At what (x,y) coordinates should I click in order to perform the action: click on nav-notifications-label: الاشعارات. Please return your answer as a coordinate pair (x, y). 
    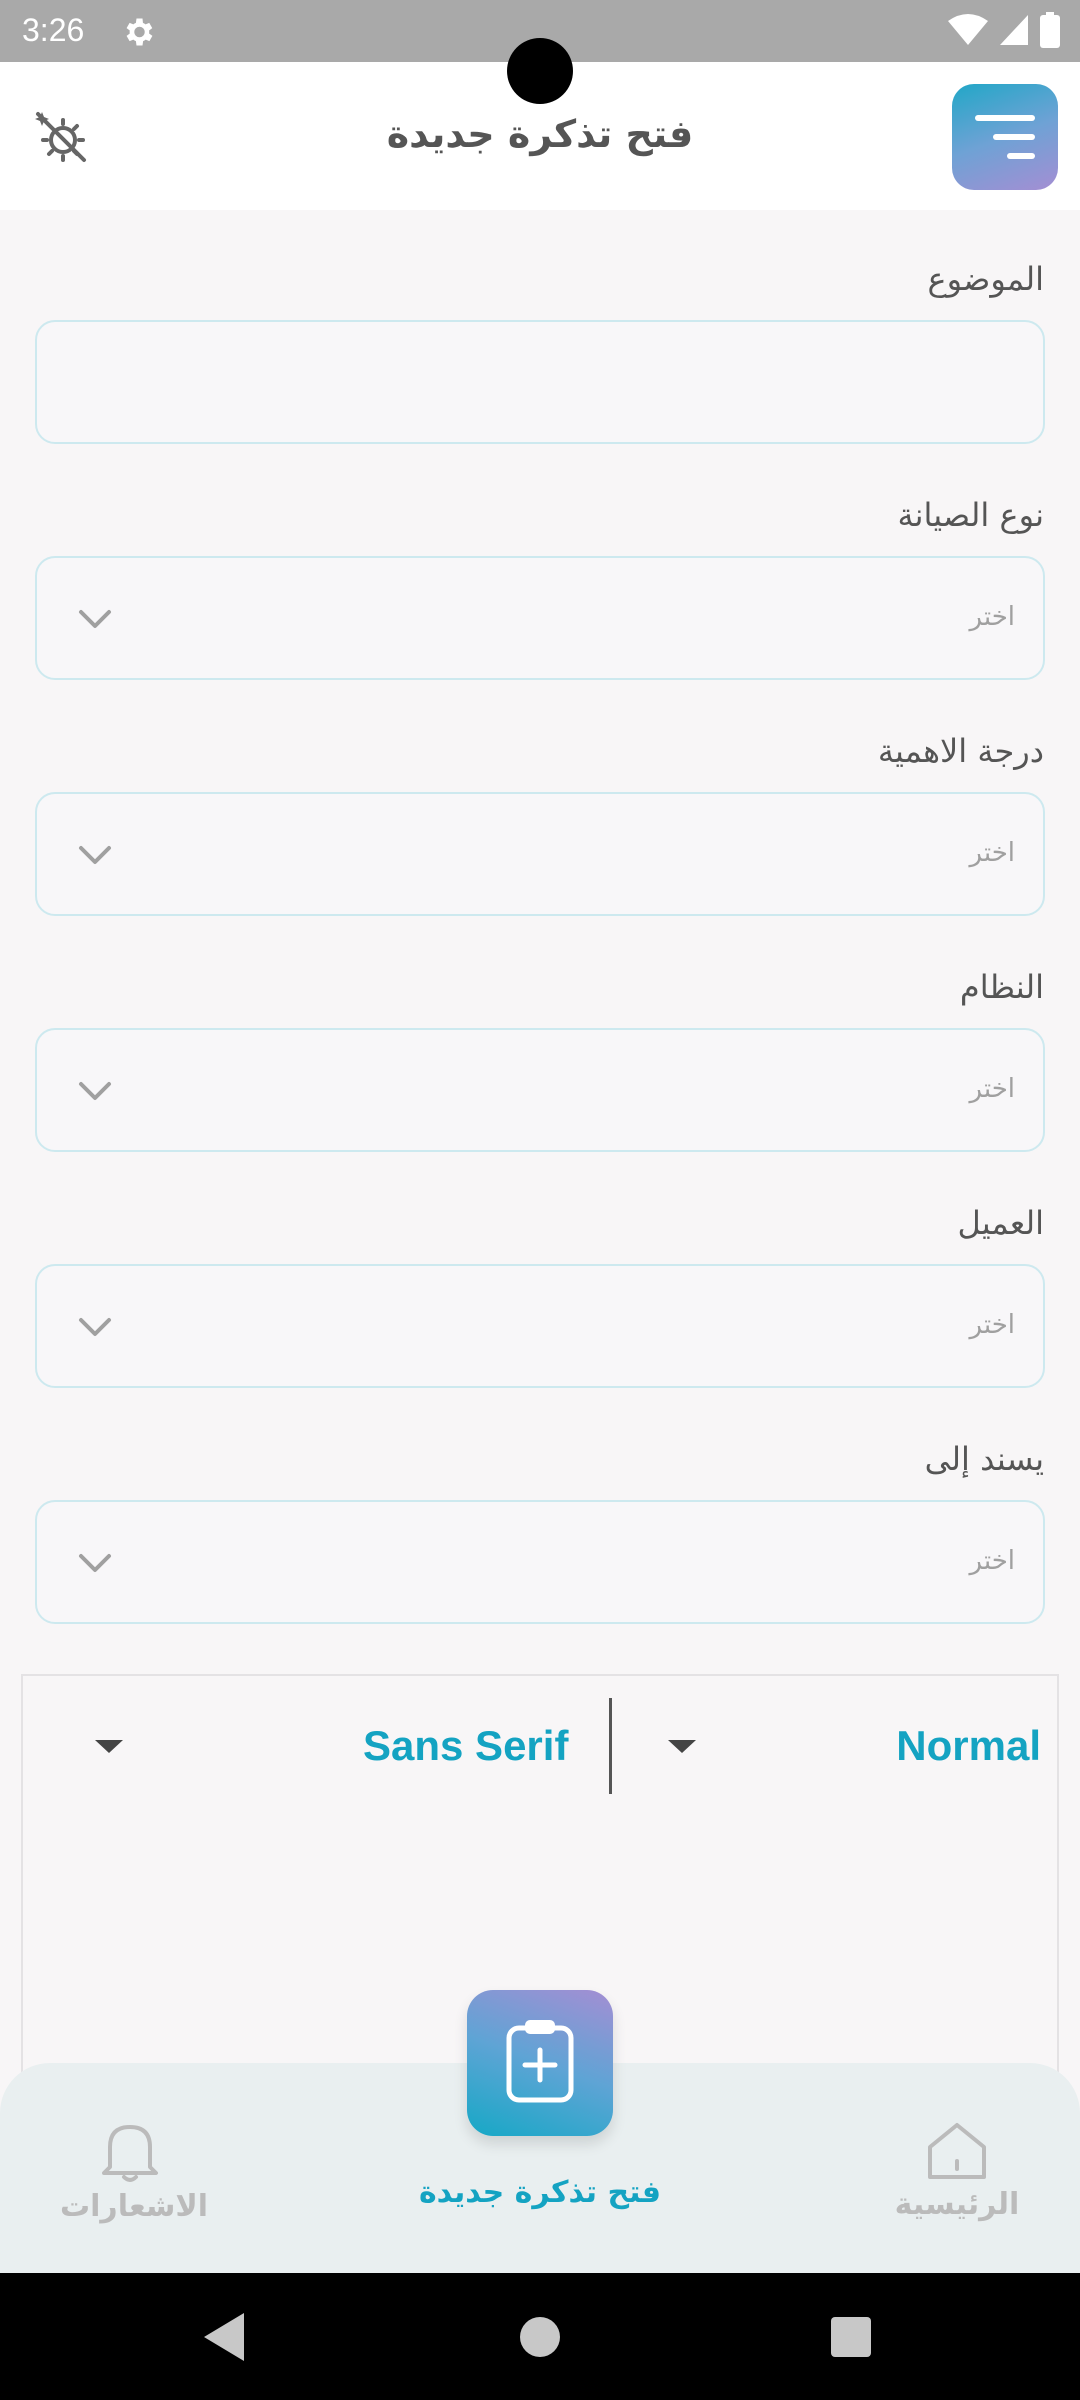
    Looking at the image, I should click on (134, 2206).